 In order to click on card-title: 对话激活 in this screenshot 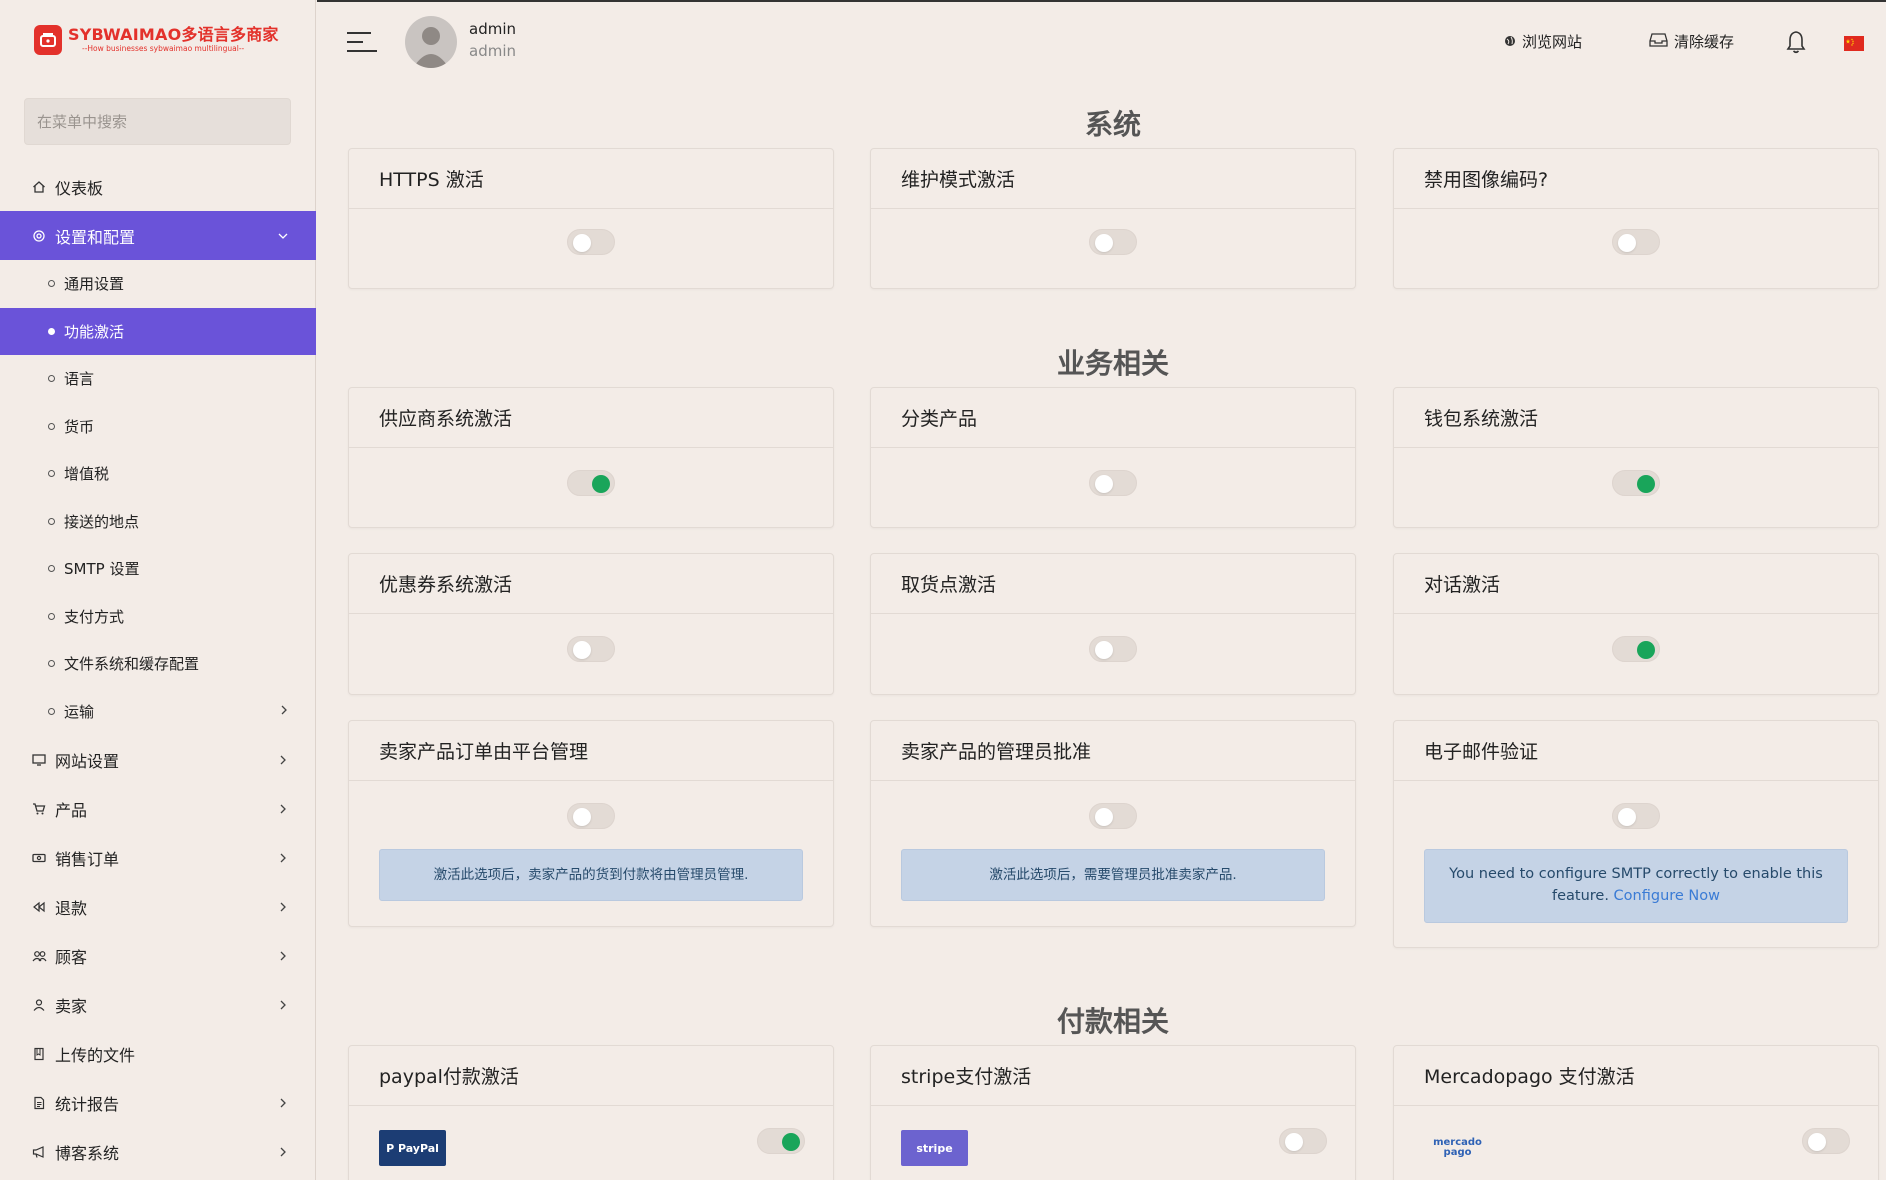, I will do `click(1636, 584)`.